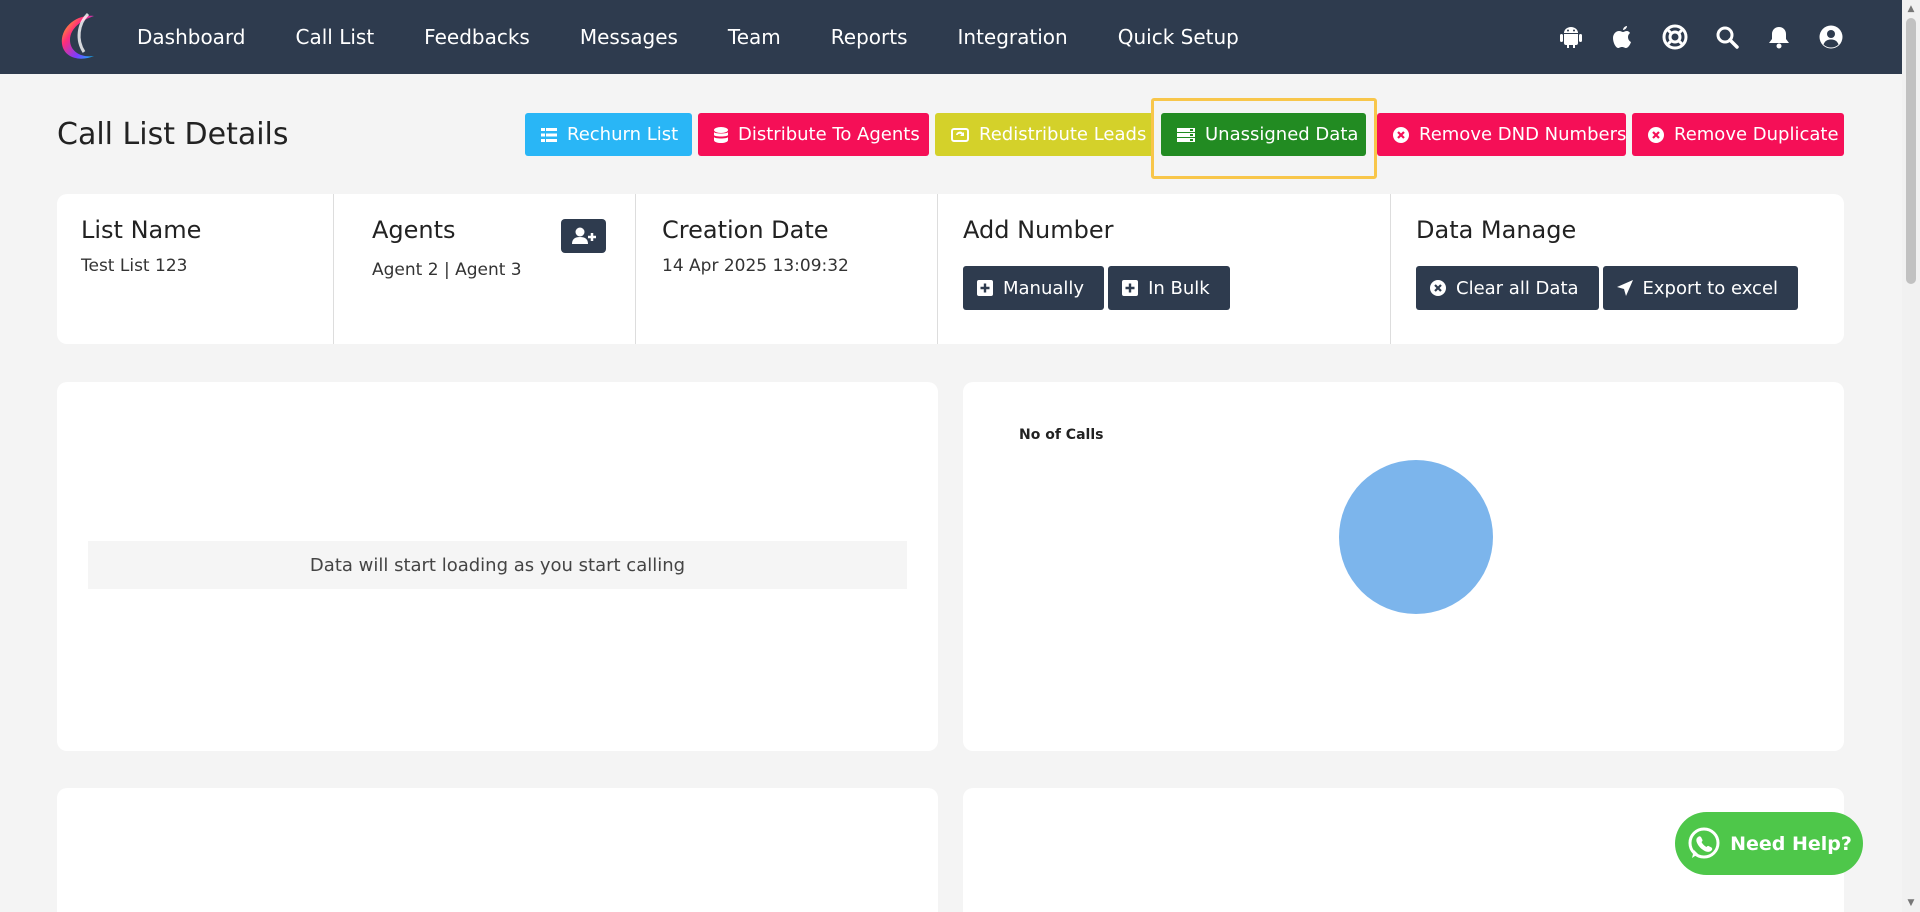 Image resolution: width=1920 pixels, height=912 pixels. I want to click on user-circle-icon, so click(1831, 37).